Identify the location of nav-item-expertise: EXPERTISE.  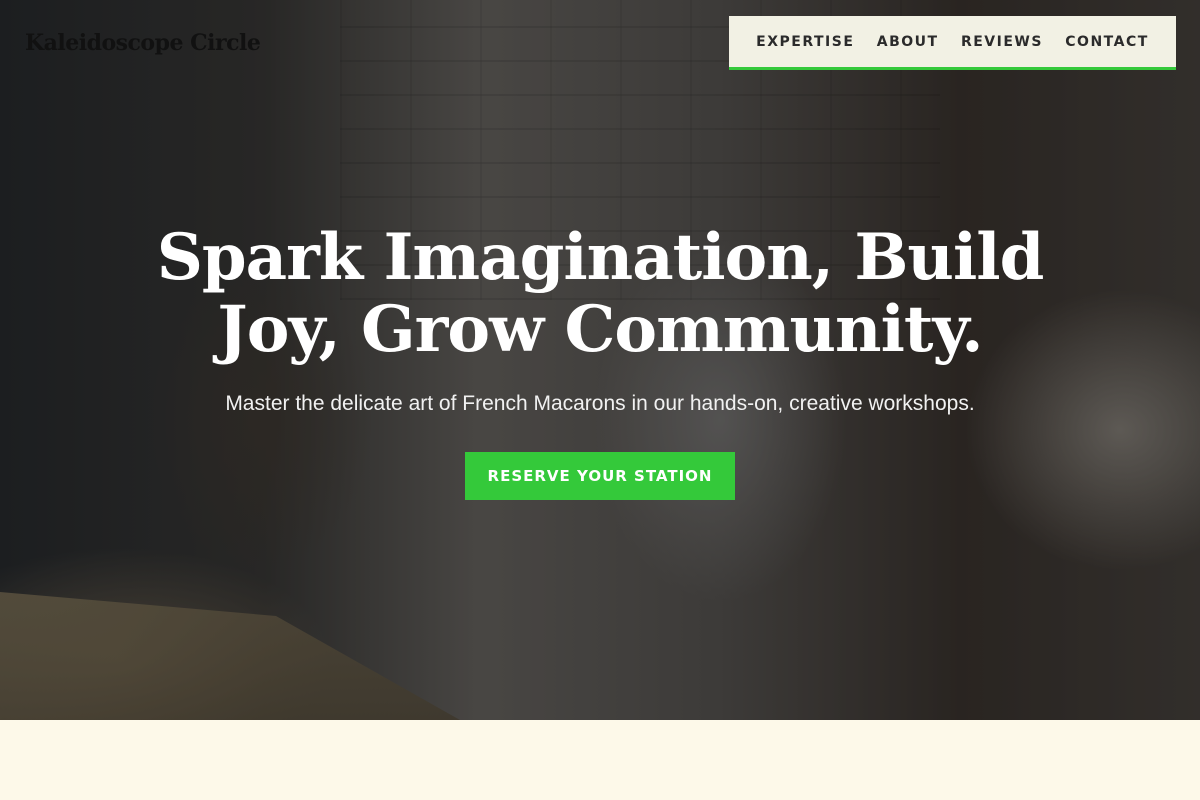
(805, 42).